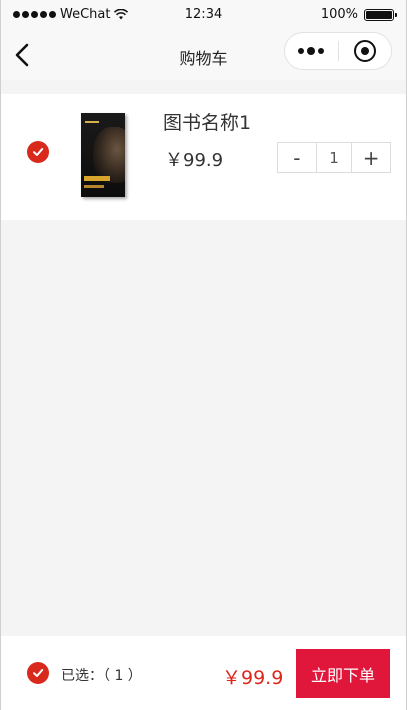 This screenshot has width=407, height=710. I want to click on battery-percent: 100%, so click(339, 14).